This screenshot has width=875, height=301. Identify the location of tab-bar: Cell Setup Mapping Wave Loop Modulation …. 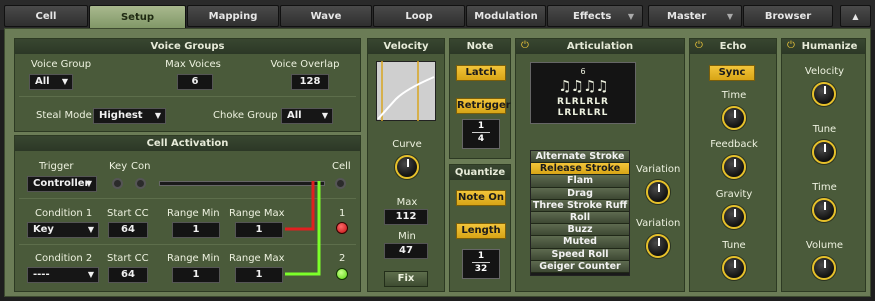
(437, 15).